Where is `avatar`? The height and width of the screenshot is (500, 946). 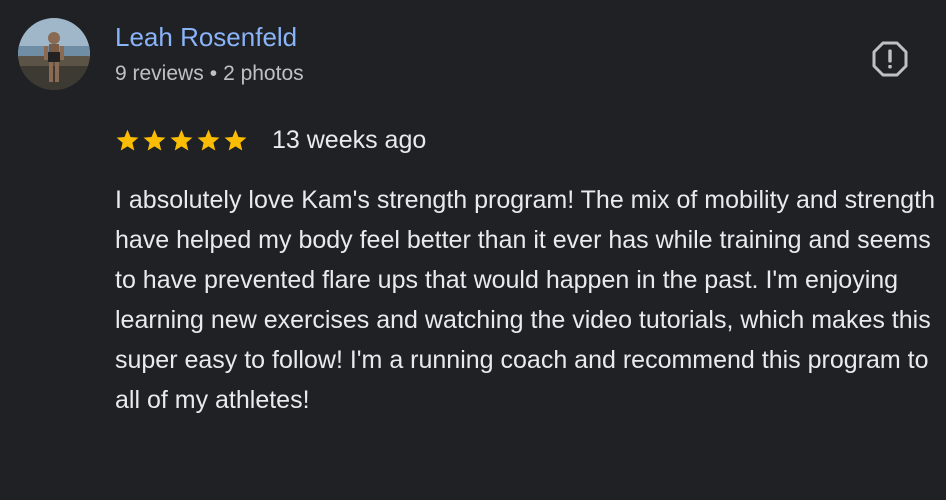 avatar is located at coordinates (54, 54).